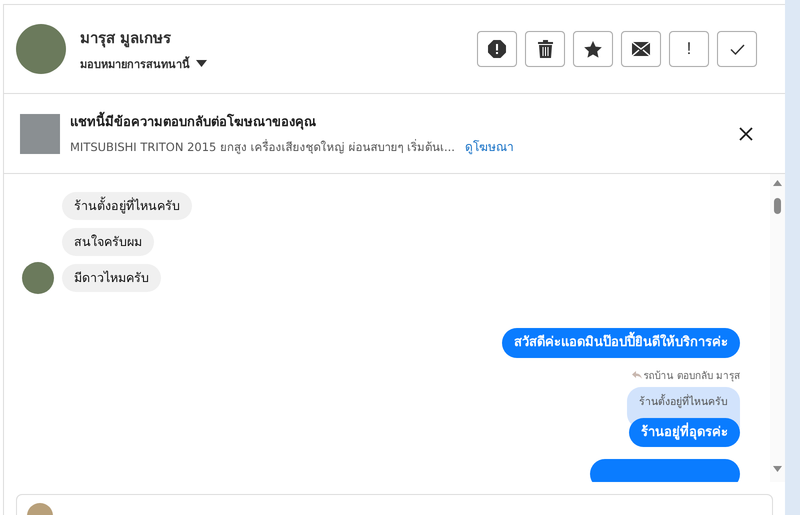 The height and width of the screenshot is (515, 800). I want to click on mail-icon, so click(641, 49).